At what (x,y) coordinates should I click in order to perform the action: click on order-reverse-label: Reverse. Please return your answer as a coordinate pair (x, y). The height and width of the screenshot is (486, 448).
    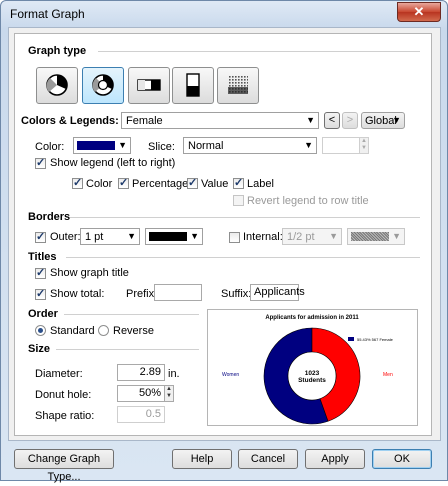
    Looking at the image, I should click on (133, 331).